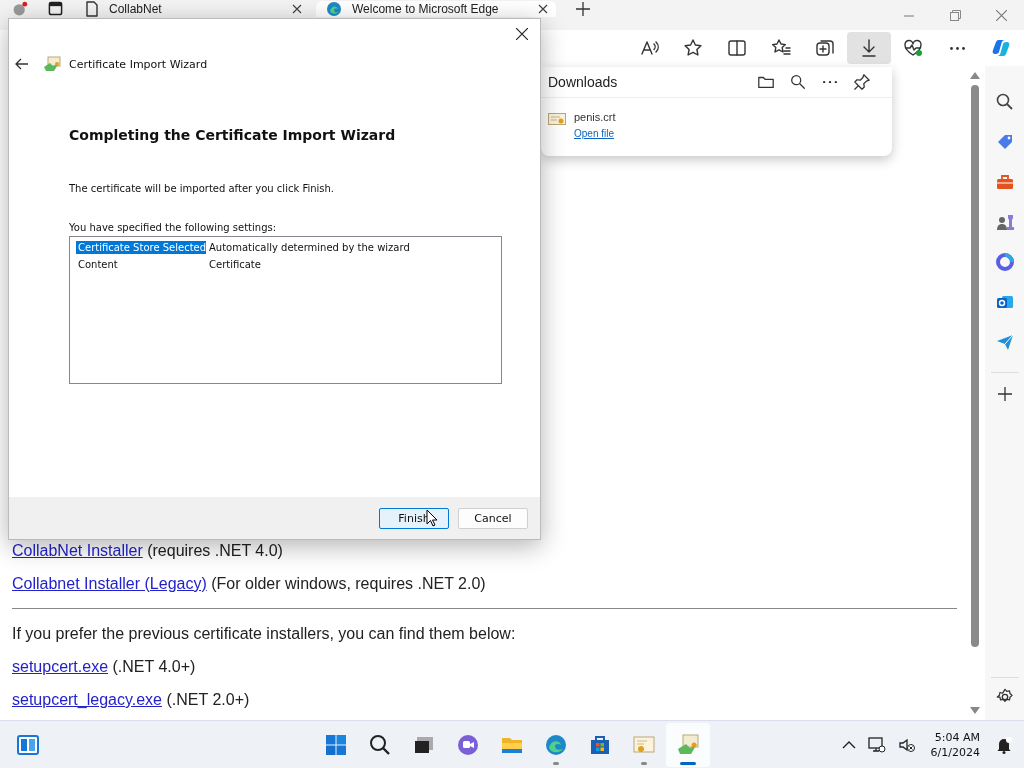 The image size is (1024, 768). Describe the element at coordinates (848, 744) in the screenshot. I see `chevron-up-icon` at that location.